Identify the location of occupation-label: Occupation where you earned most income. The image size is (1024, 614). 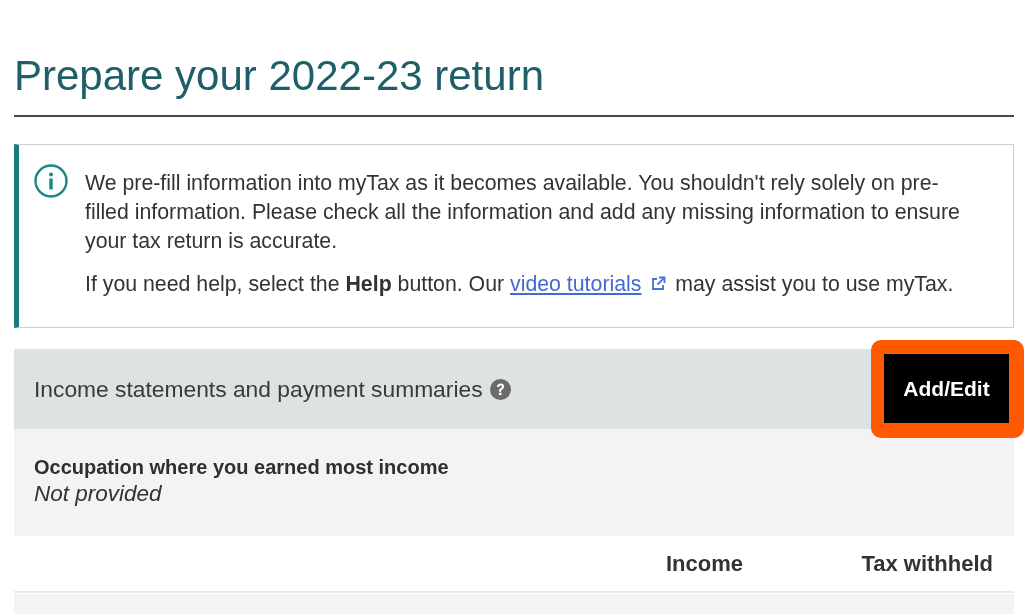
(242, 467).